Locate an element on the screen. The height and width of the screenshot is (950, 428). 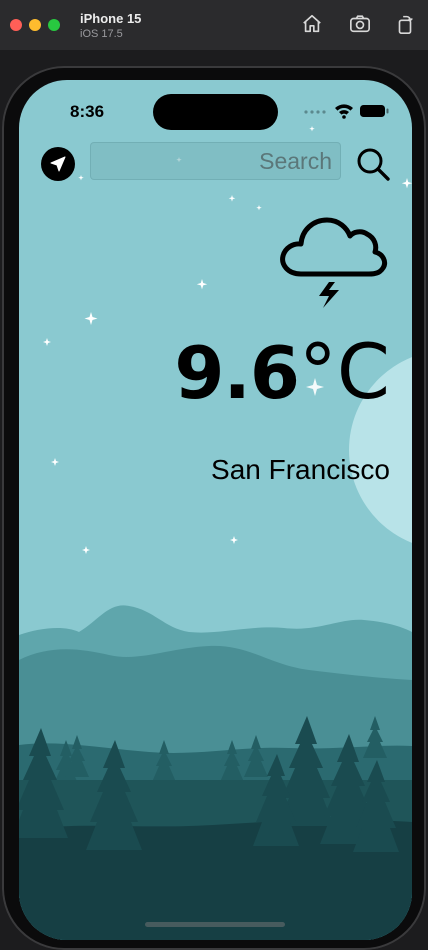
signal-icon is located at coordinates (315, 112).